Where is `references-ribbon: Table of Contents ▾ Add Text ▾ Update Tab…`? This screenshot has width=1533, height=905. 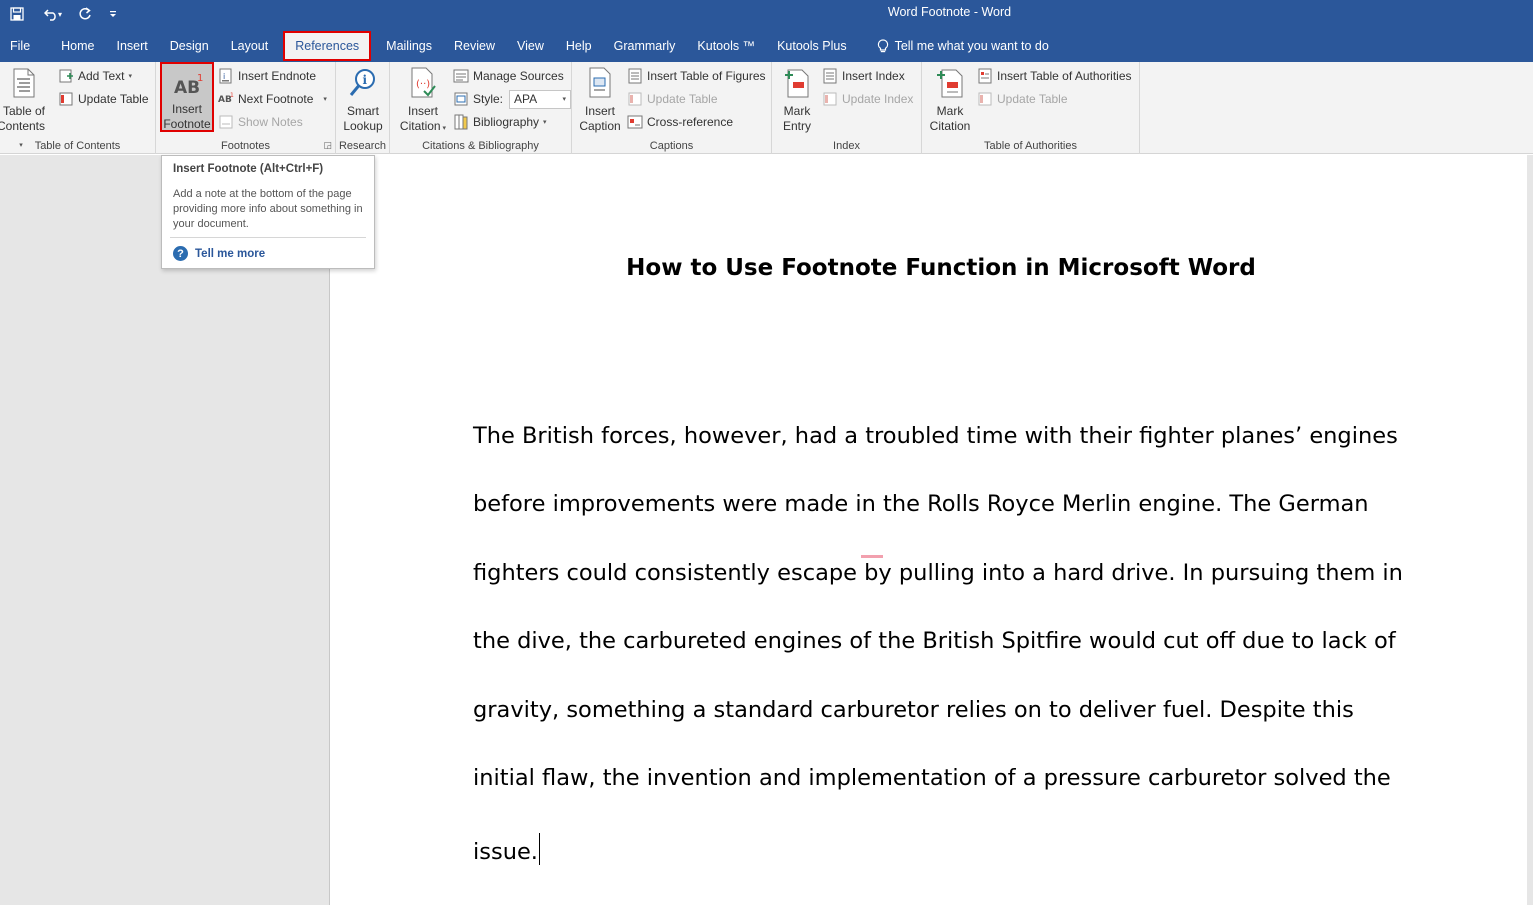 references-ribbon: Table of Contents ▾ Add Text ▾ Update Tab… is located at coordinates (766, 108).